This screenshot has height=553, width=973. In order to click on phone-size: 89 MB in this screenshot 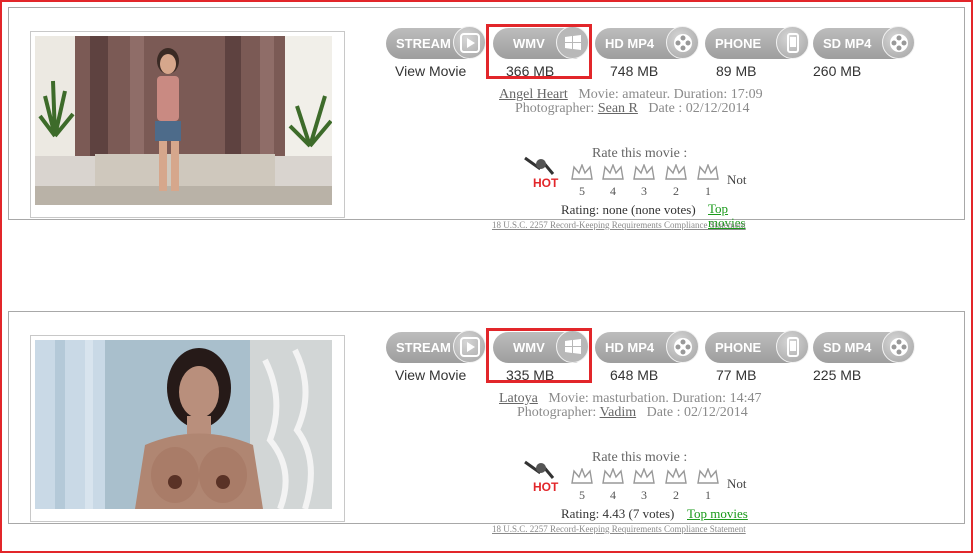, I will do `click(736, 71)`.